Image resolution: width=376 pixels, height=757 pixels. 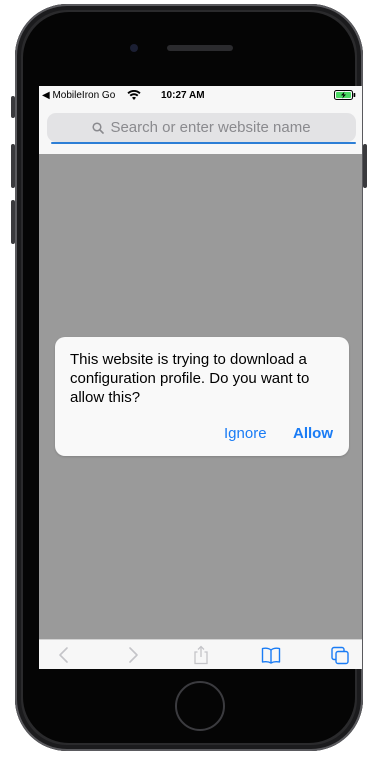 What do you see at coordinates (64, 655) in the screenshot?
I see `back-icon` at bounding box center [64, 655].